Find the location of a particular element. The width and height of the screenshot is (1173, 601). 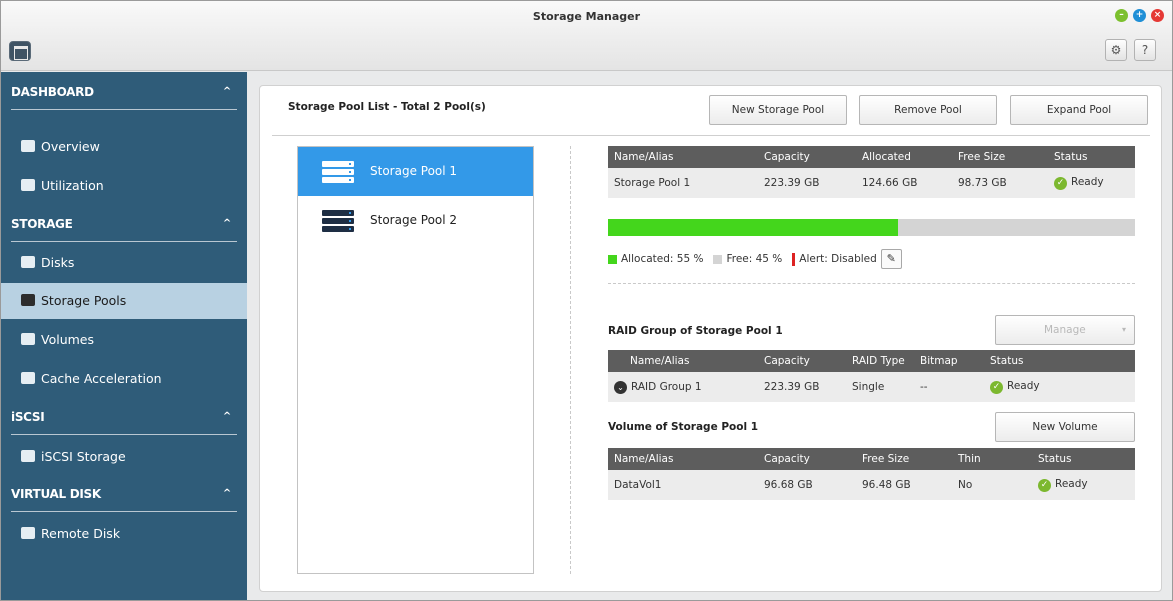

sidebar-item-disks: Disks is located at coordinates (124, 263).